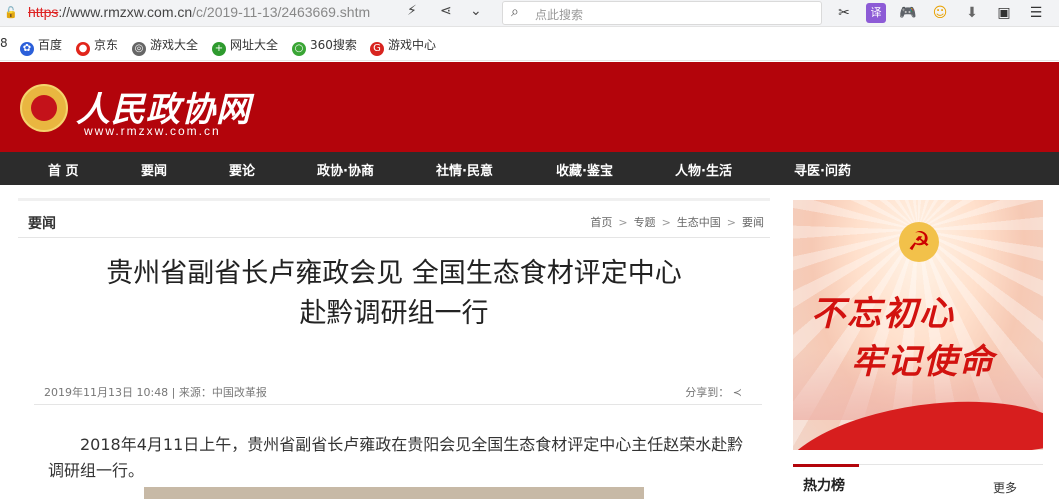 This screenshot has width=1059, height=499. Describe the element at coordinates (11, 12) in the screenshot. I see `insecure-lock-icon: 🔓` at that location.